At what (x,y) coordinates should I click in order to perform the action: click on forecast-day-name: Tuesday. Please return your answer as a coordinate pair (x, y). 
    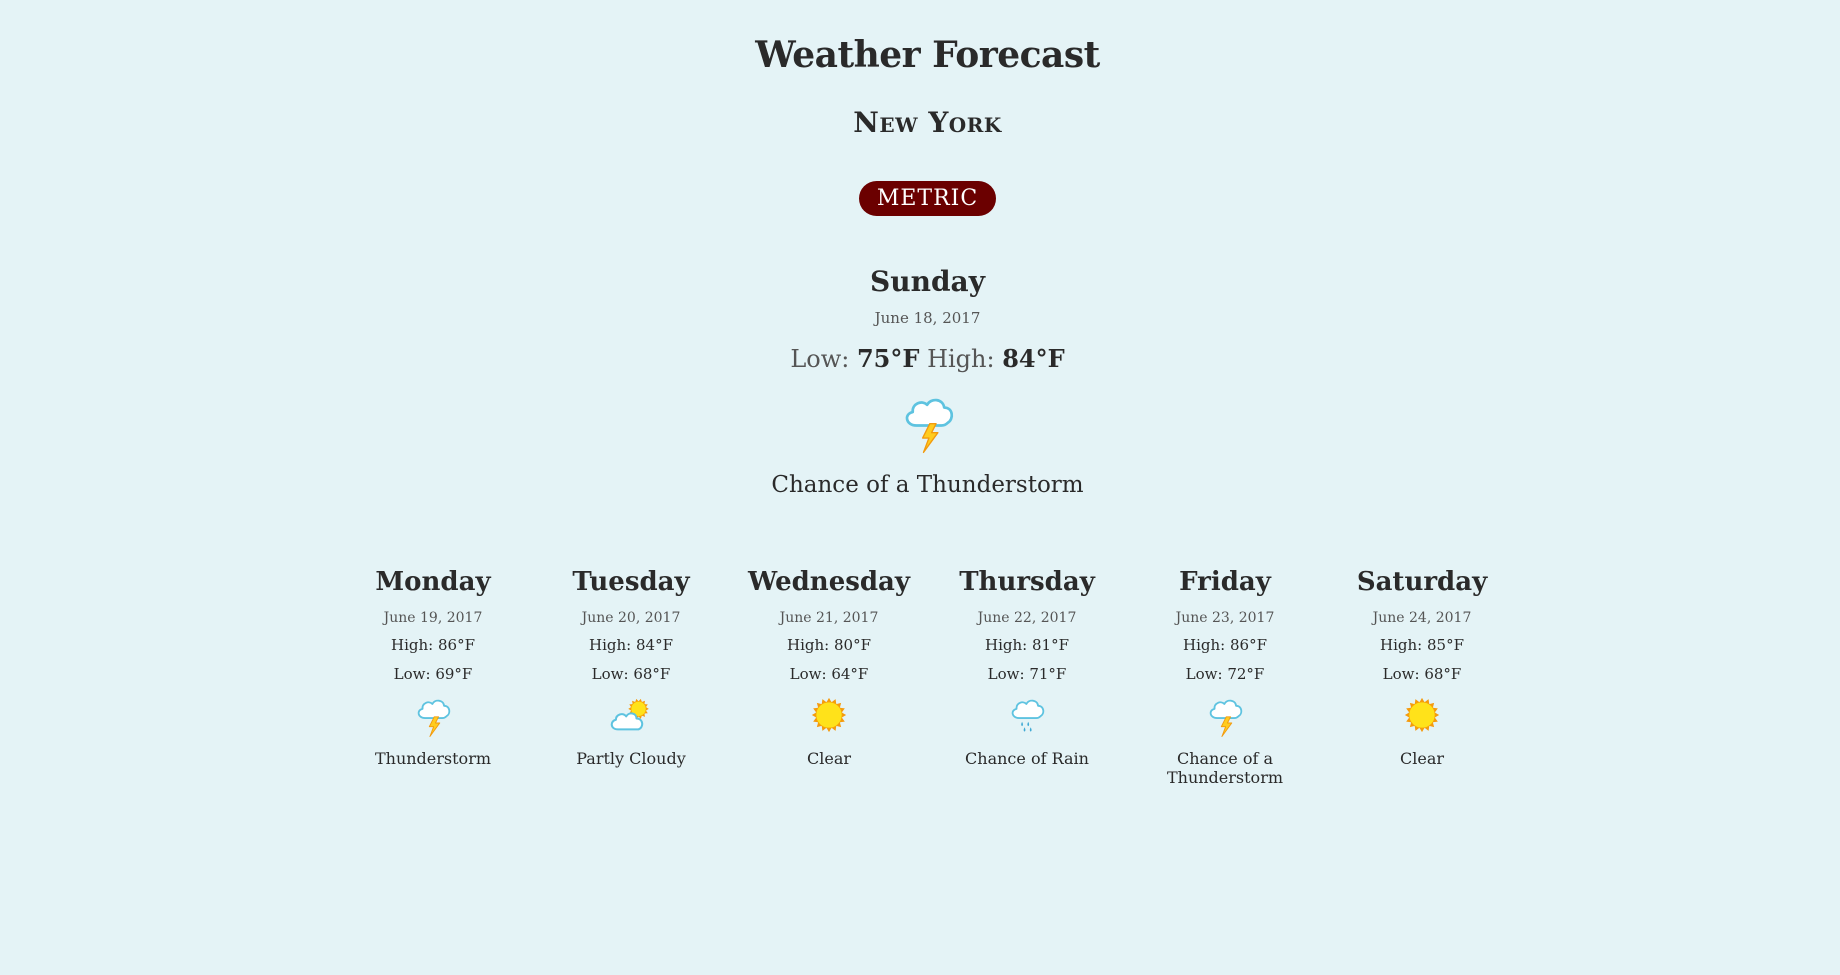
    Looking at the image, I should click on (631, 582).